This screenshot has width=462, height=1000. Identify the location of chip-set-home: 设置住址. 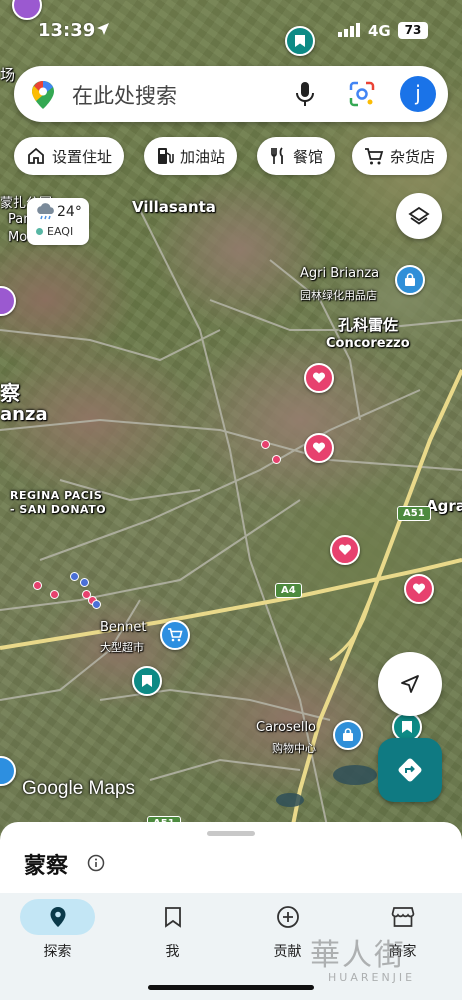
(69, 156).